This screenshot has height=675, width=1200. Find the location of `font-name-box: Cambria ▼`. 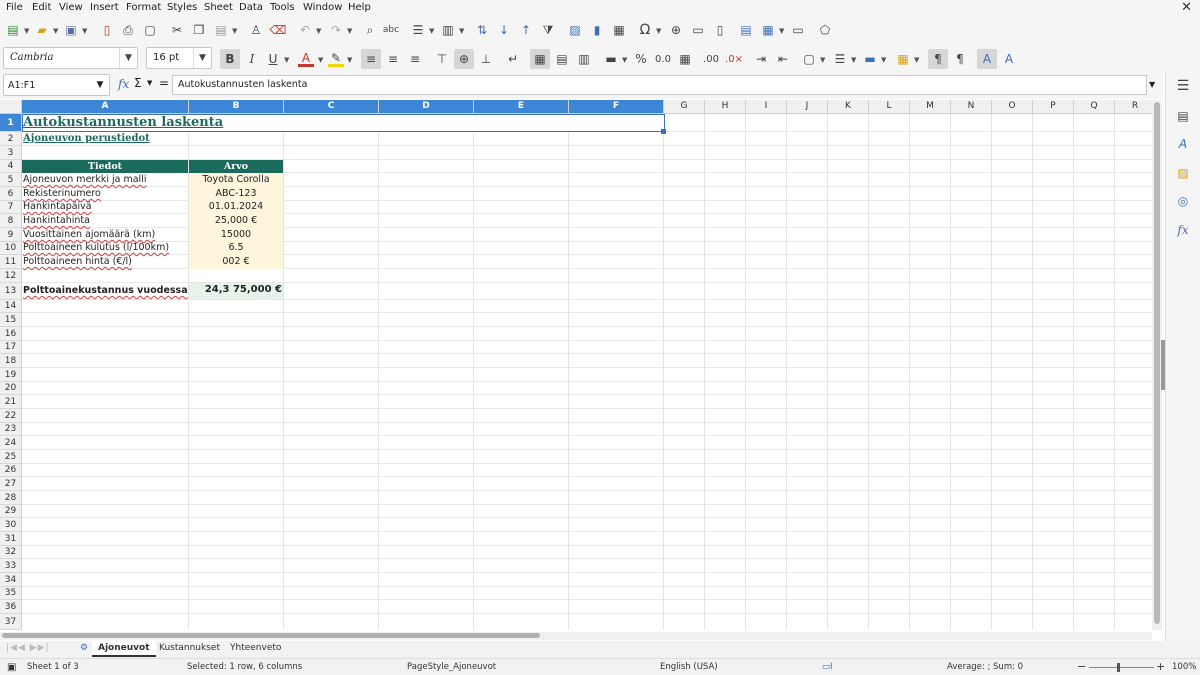

font-name-box: Cambria ▼ is located at coordinates (70, 58).